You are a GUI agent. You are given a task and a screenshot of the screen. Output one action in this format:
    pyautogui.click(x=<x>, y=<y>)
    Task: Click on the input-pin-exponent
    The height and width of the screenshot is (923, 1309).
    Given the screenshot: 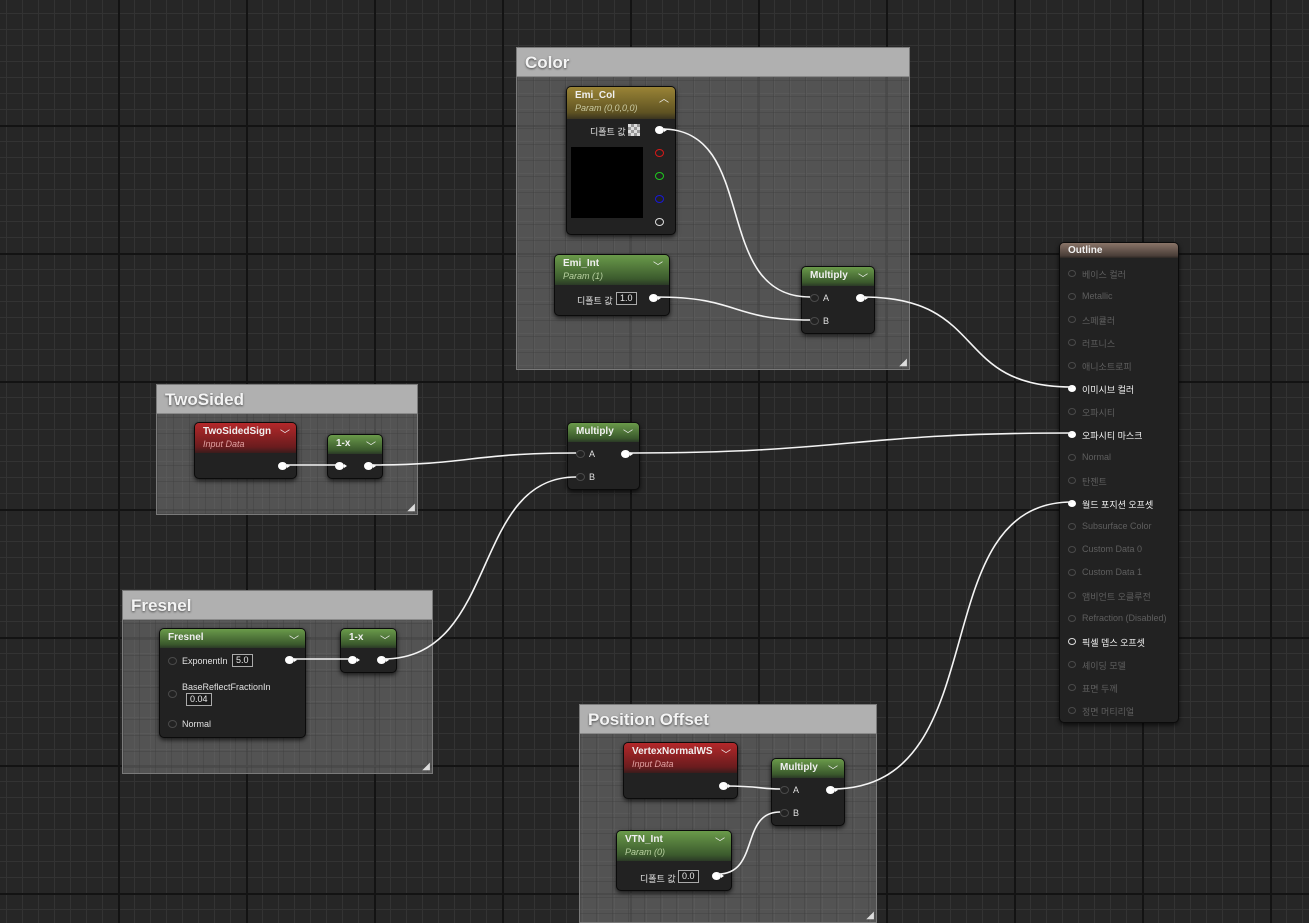 What is the action you would take?
    pyautogui.click(x=172, y=661)
    